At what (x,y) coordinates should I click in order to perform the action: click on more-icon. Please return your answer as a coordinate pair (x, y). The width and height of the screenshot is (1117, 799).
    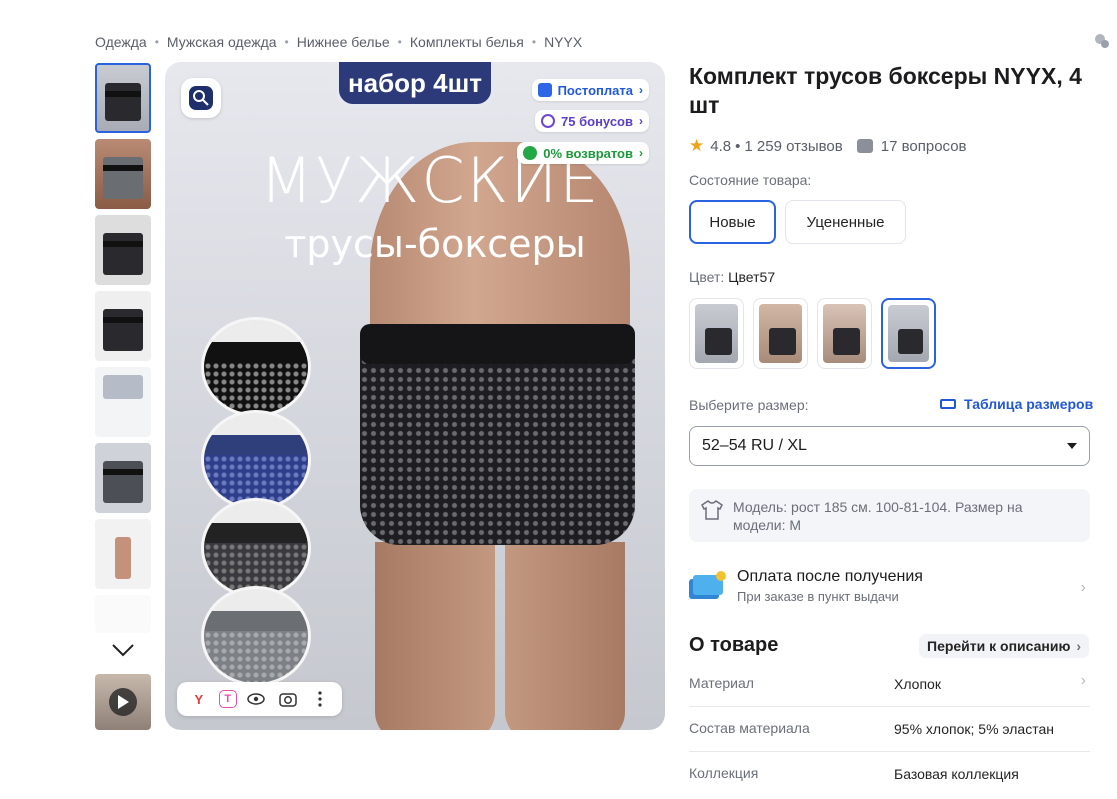
    Looking at the image, I should click on (320, 699).